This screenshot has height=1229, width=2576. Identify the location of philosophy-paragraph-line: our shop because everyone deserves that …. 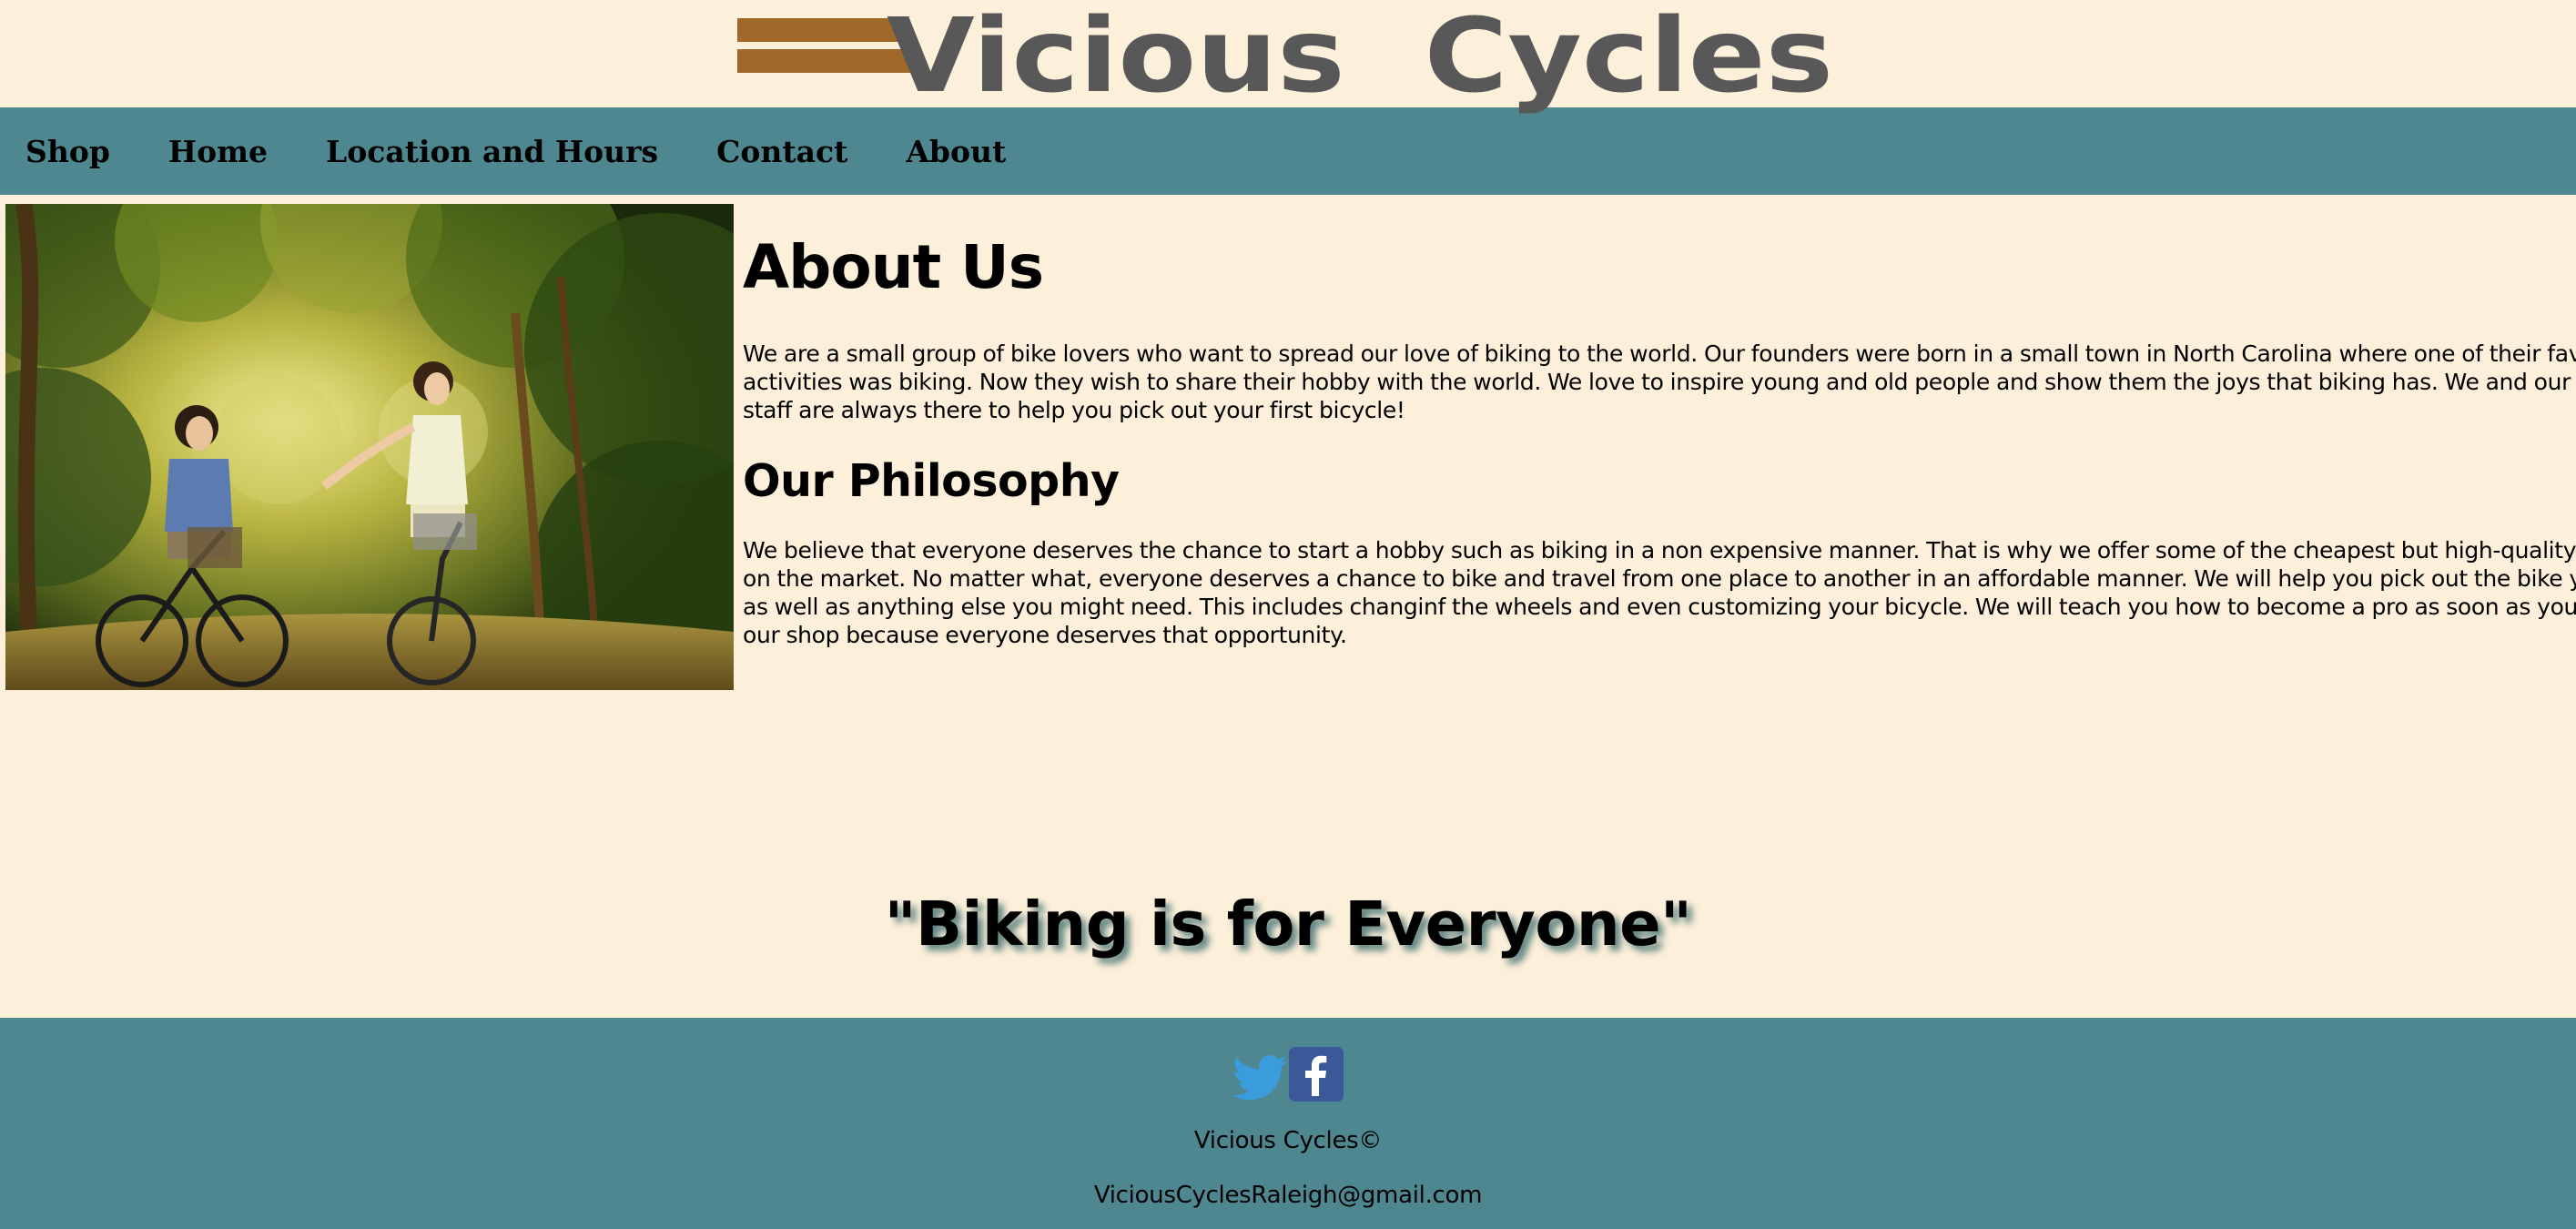
(1045, 635).